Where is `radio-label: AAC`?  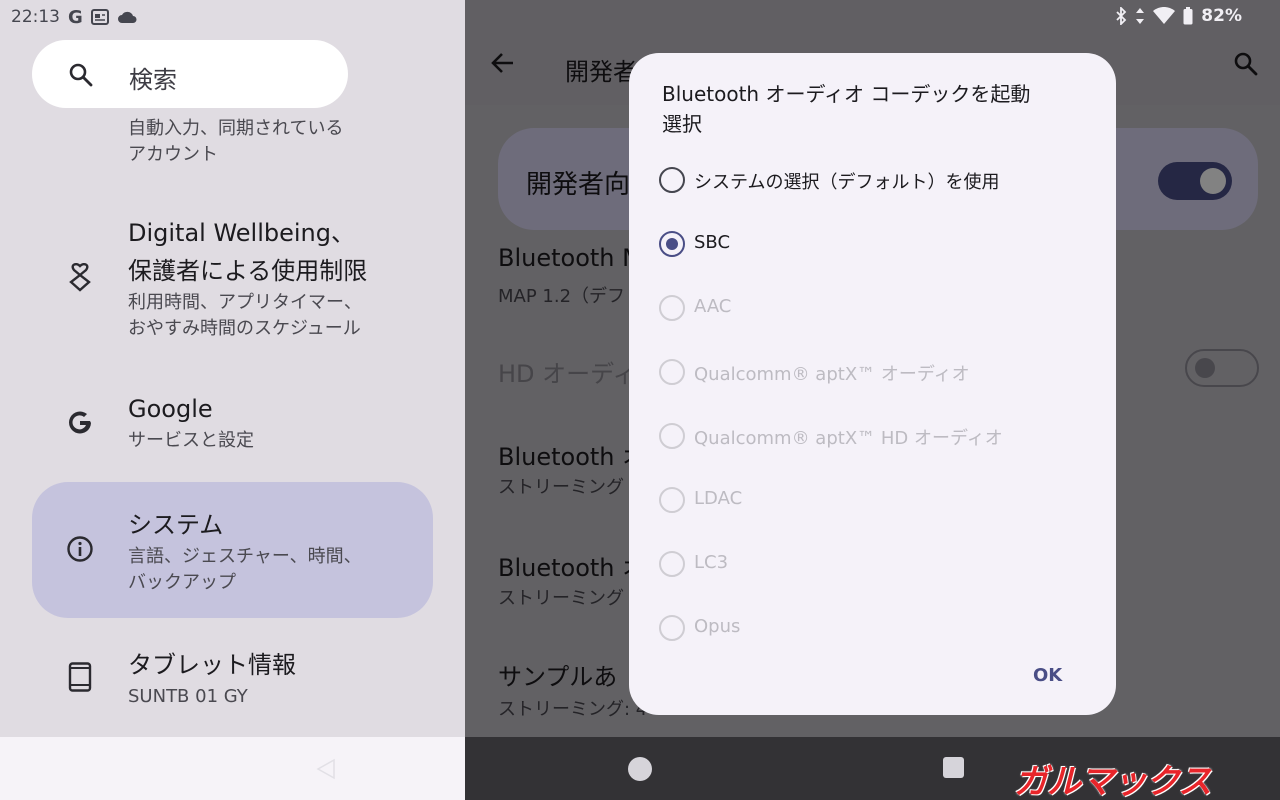
radio-label: AAC is located at coordinates (713, 306).